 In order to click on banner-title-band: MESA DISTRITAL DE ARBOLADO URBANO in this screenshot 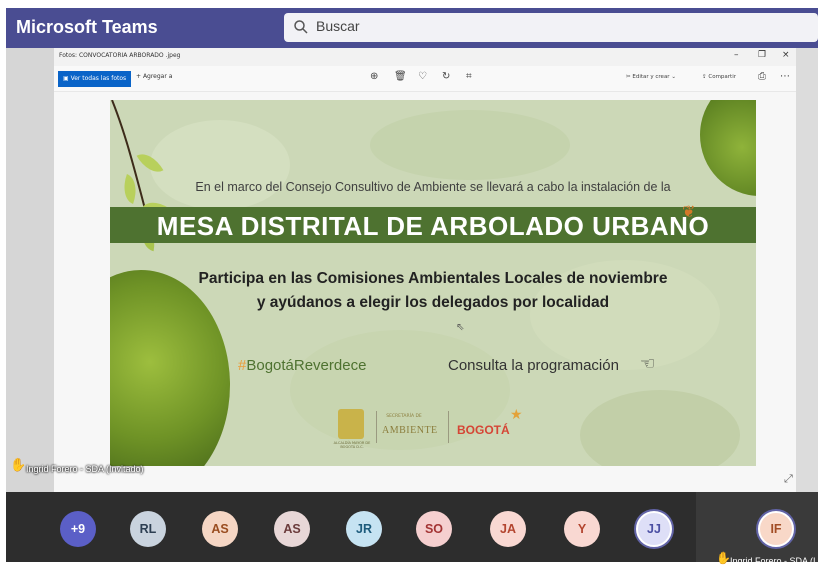, I will do `click(433, 225)`.